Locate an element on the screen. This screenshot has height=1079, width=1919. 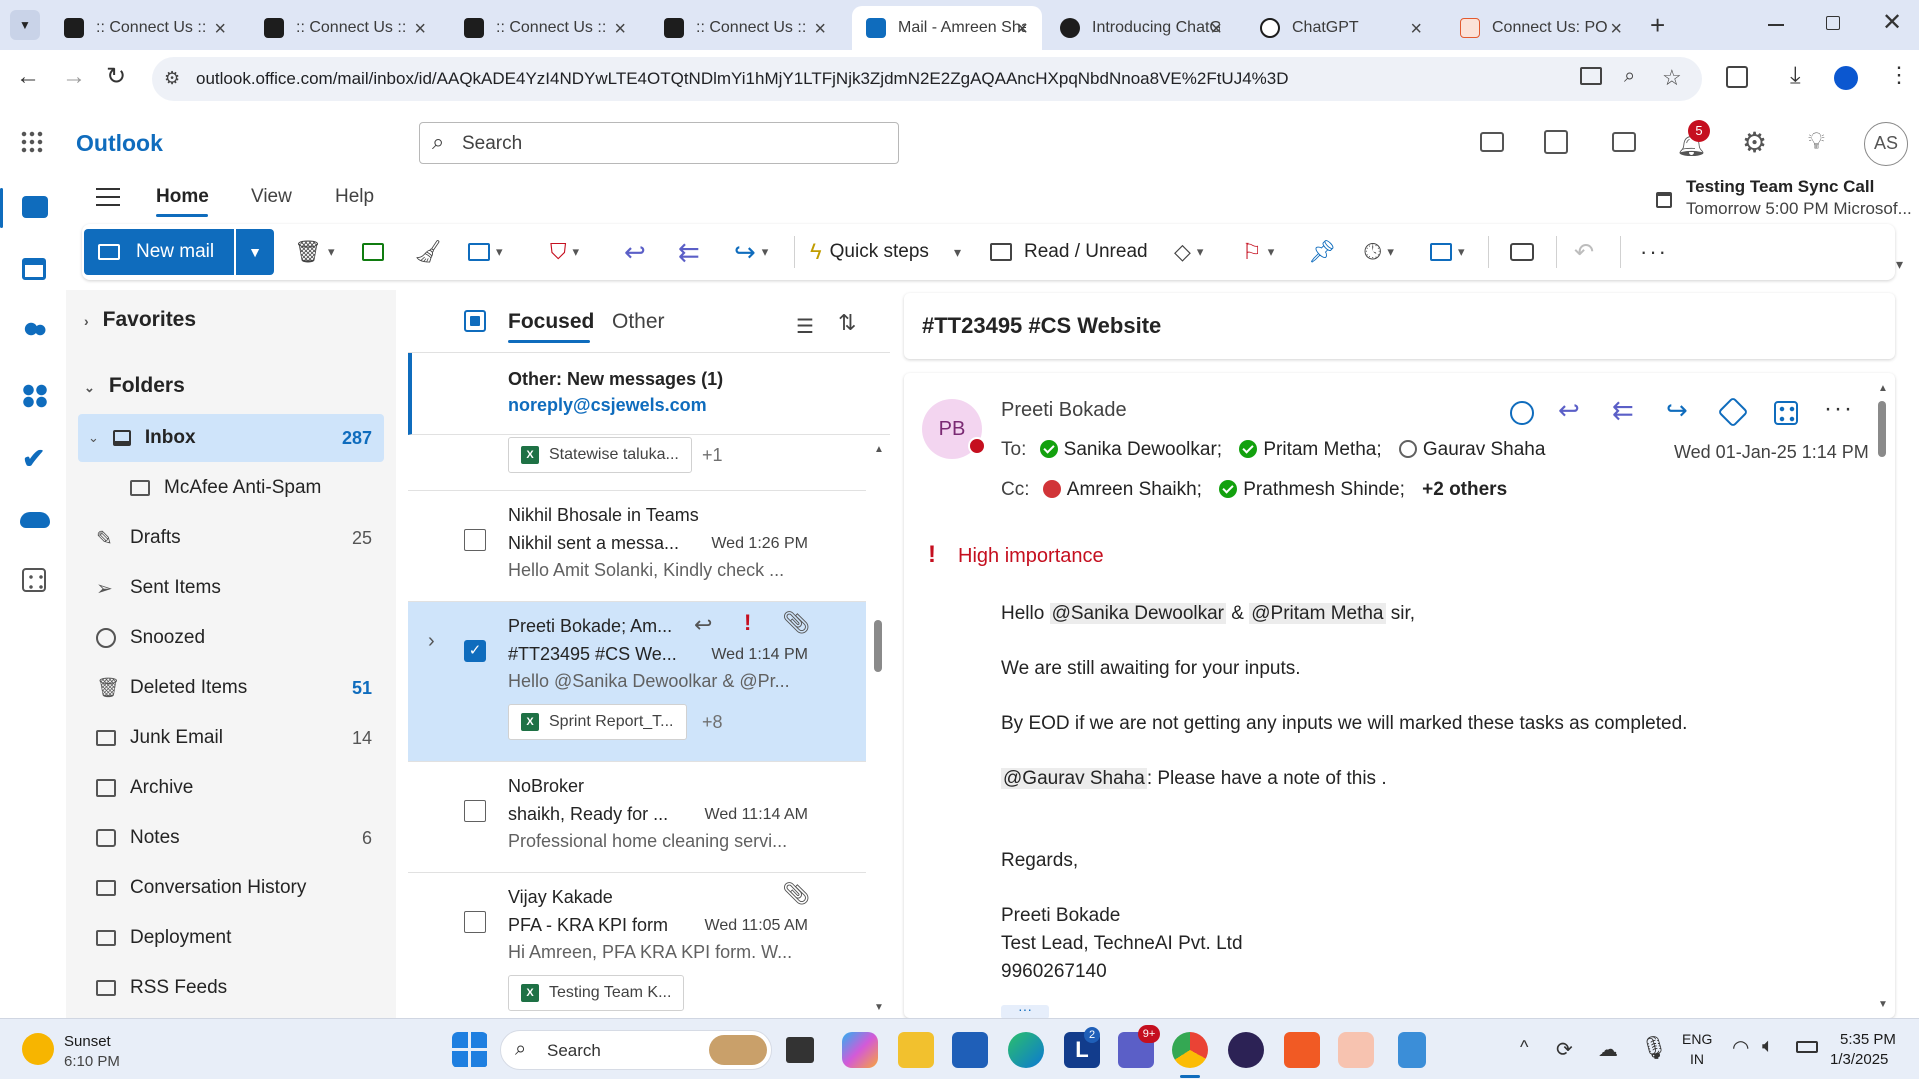
recipient: Gaurav Shaha is located at coordinates (1484, 449).